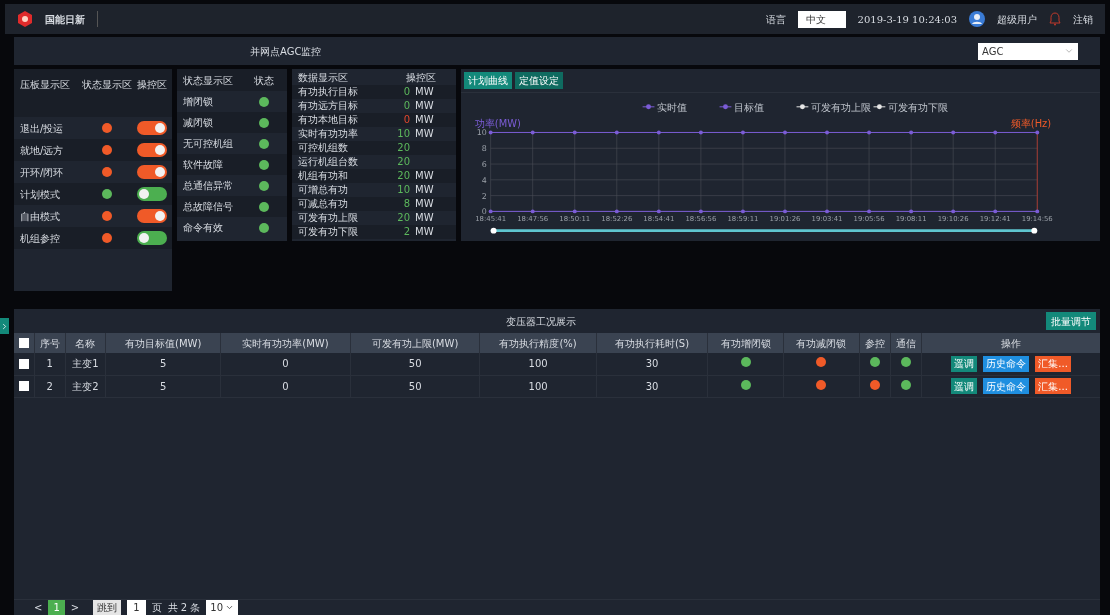 The width and height of the screenshot is (1110, 615). Describe the element at coordinates (163, 343) in the screenshot. I see `column-header: 有功目标值(MW)` at that location.